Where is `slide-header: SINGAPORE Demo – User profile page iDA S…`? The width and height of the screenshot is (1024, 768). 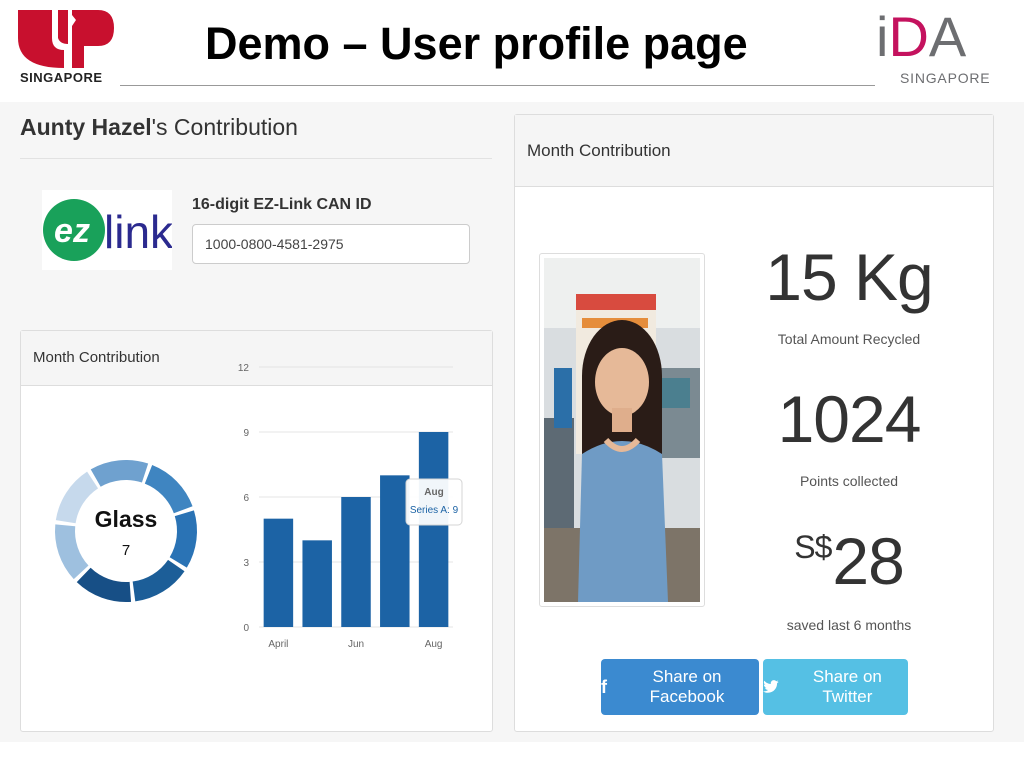 slide-header: SINGAPORE Demo – User profile page iDA S… is located at coordinates (512, 50).